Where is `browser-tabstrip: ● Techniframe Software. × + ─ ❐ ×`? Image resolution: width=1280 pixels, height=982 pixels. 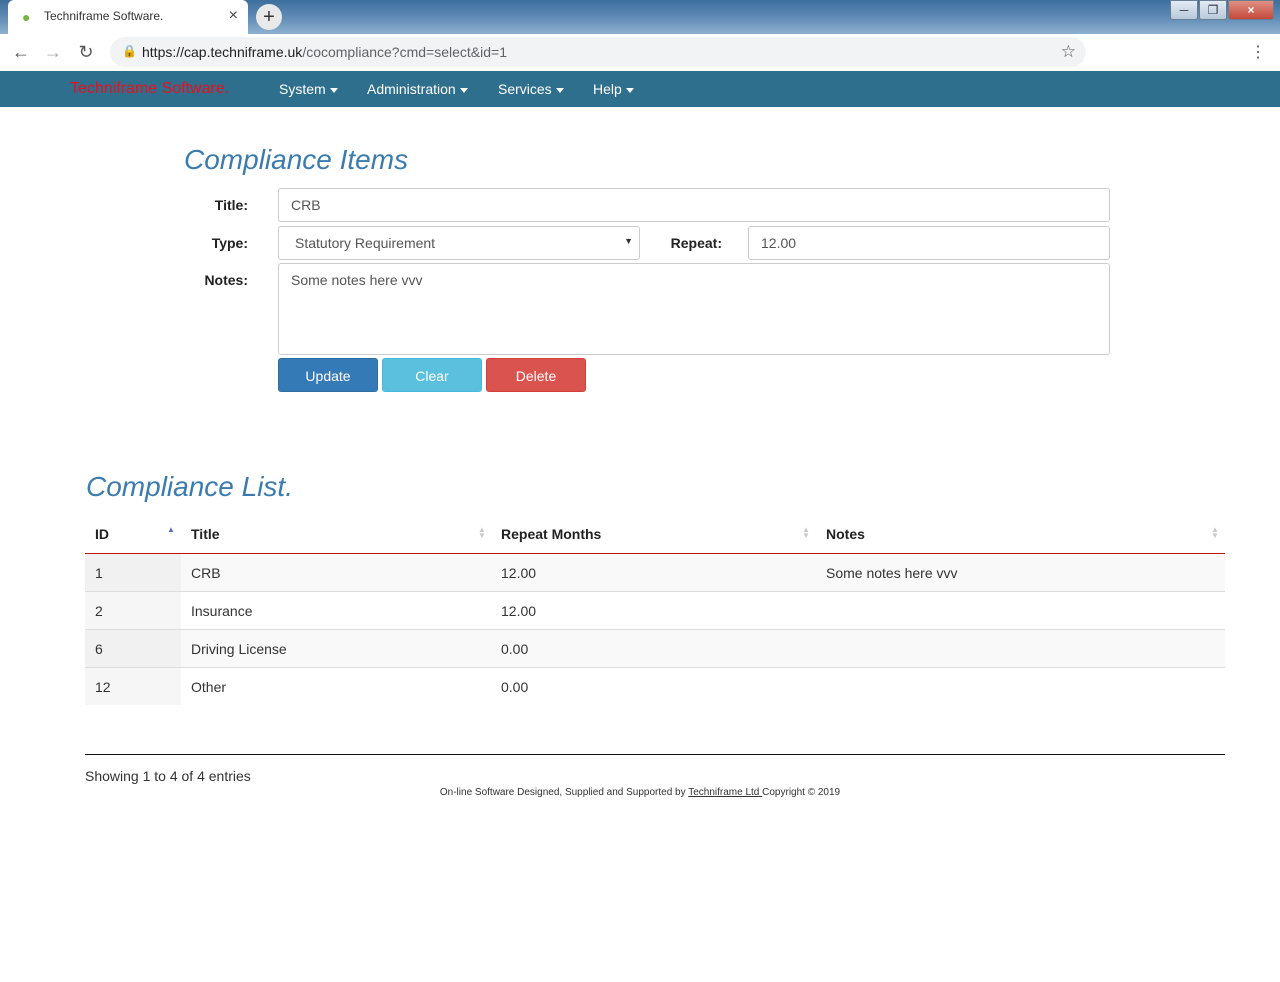
browser-tabstrip: ● Techniframe Software. × + ─ ❐ × is located at coordinates (640, 17).